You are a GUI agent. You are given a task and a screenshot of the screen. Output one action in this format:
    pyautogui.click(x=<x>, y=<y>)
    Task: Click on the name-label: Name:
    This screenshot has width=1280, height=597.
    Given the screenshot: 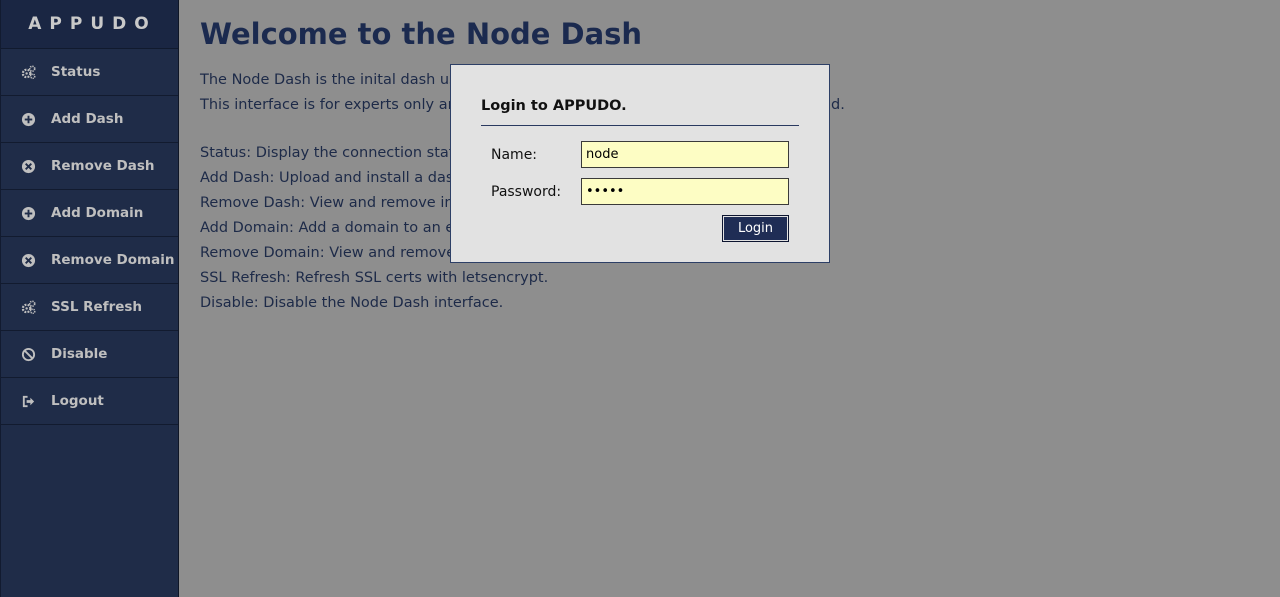 What is the action you would take?
    pyautogui.click(x=514, y=155)
    